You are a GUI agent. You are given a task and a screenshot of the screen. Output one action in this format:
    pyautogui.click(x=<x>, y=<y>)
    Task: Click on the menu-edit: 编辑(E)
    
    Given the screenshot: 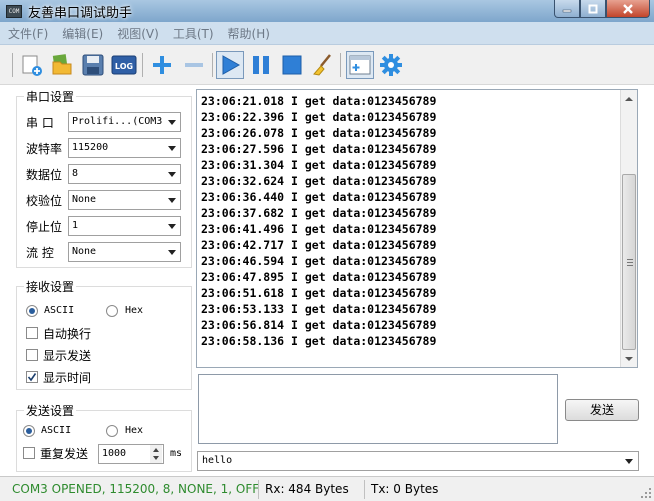 What is the action you would take?
    pyautogui.click(x=82, y=33)
    